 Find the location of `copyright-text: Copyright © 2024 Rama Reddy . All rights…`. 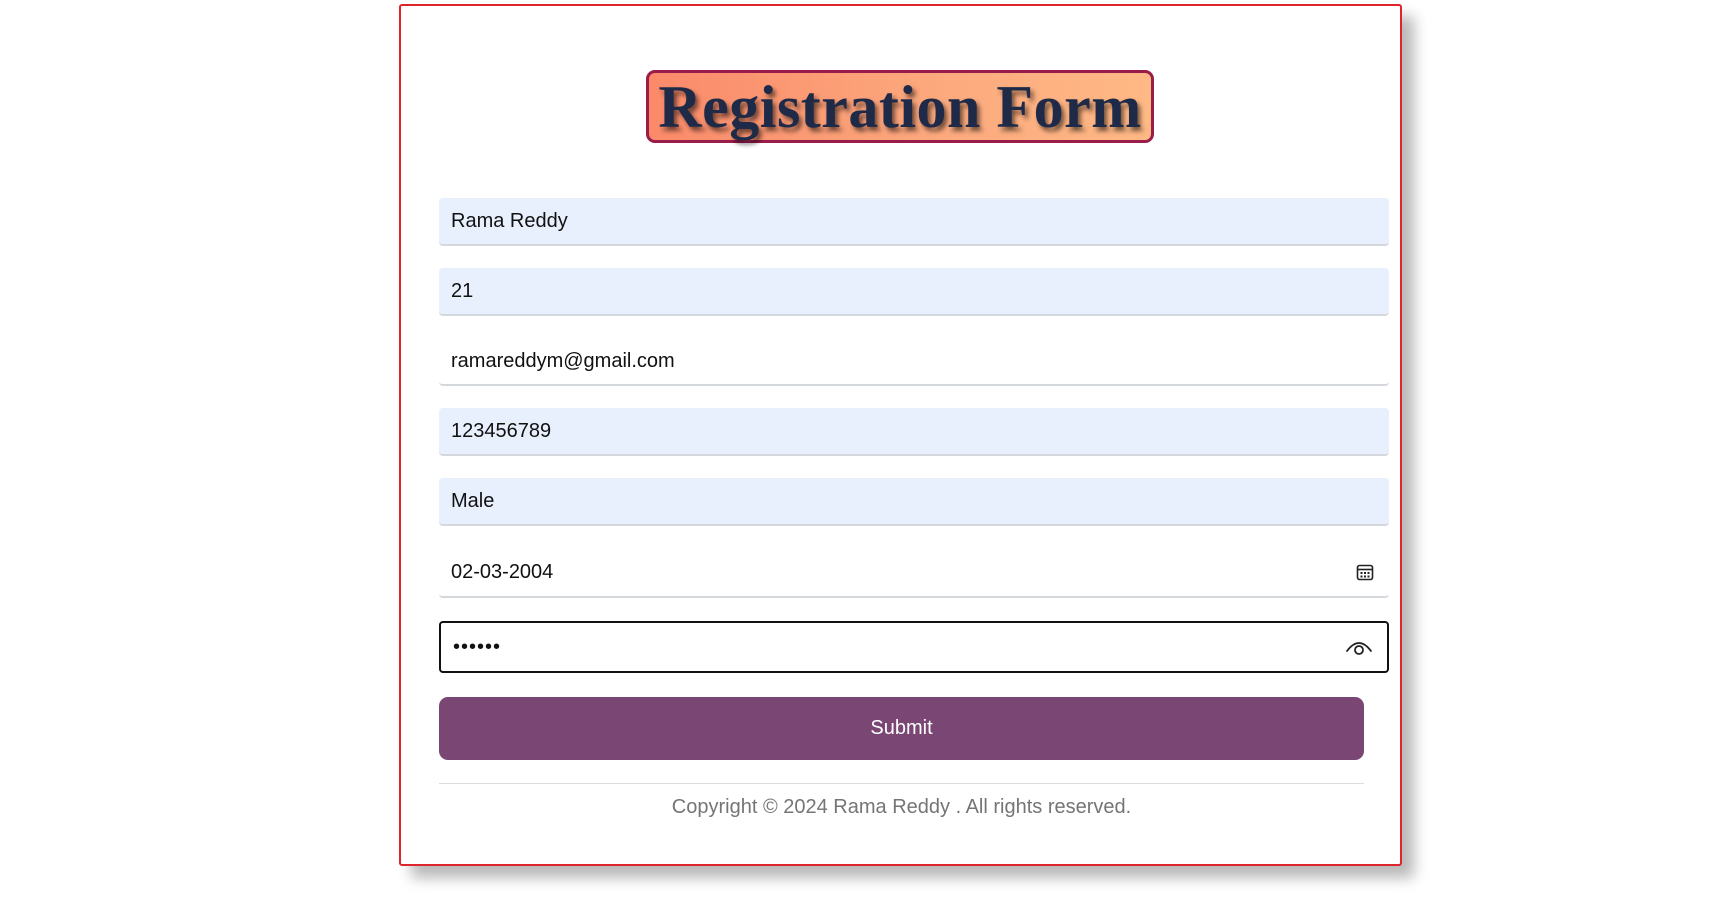

copyright-text: Copyright © 2024 Rama Reddy . All rights… is located at coordinates (901, 807).